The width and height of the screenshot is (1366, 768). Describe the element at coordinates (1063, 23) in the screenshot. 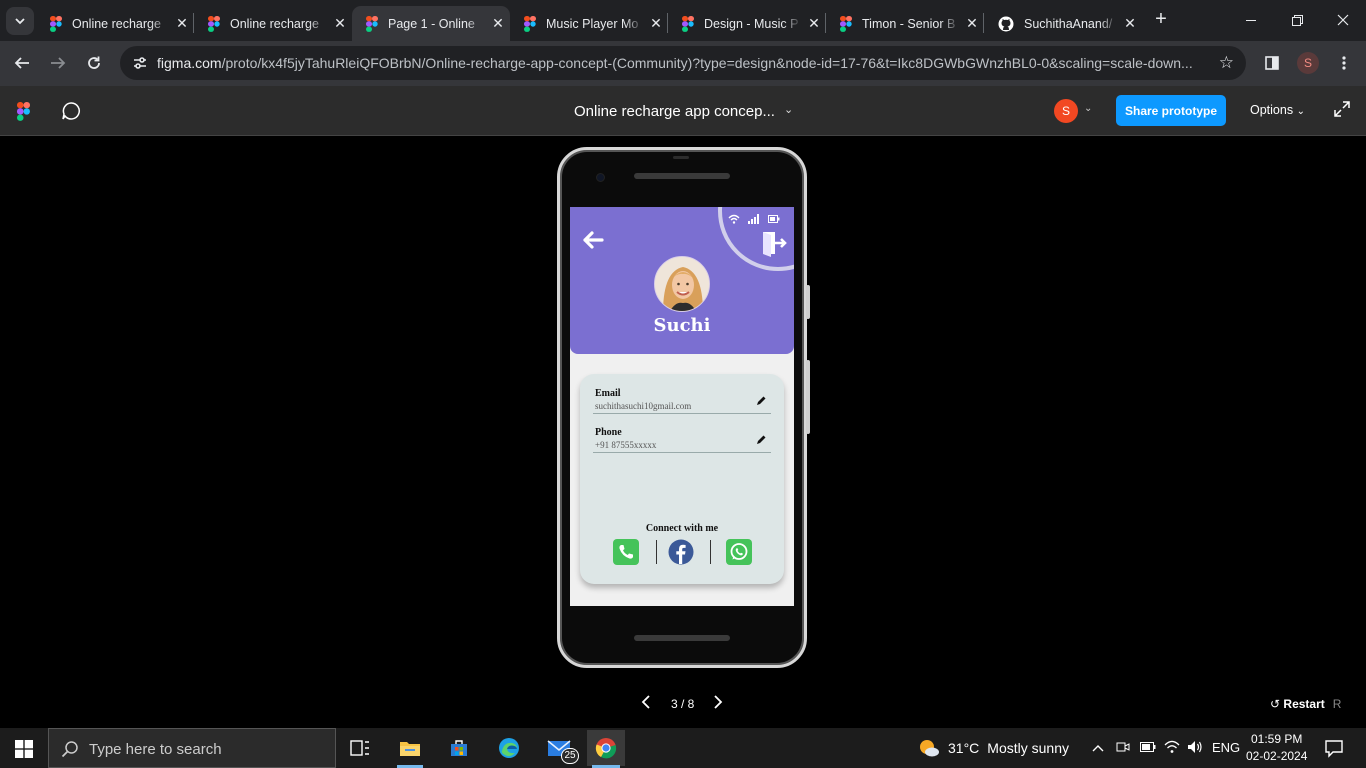

I see `browser-tab: SuchithaAnand/ ✕` at that location.